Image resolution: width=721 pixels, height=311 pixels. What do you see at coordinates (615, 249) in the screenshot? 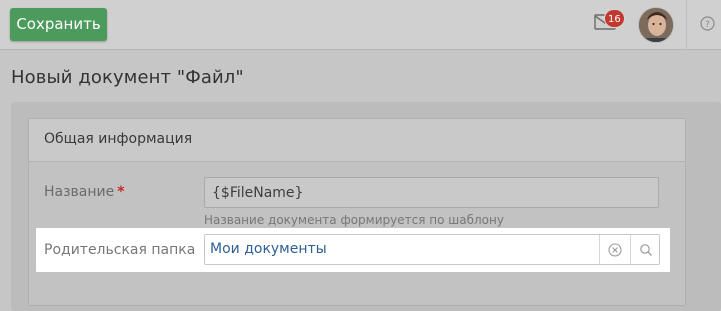
I see `clear-button` at bounding box center [615, 249].